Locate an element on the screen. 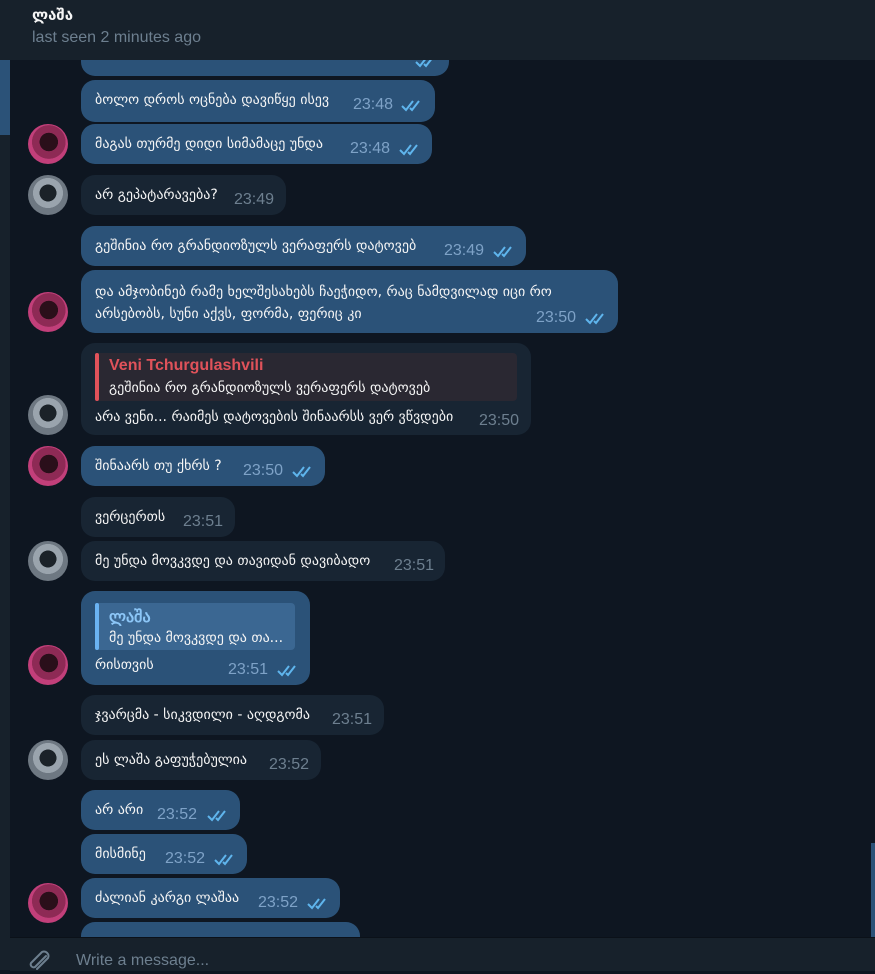  message-text: ჯვარცმა - სიკვდილი - აღდგომა is located at coordinates (202, 715).